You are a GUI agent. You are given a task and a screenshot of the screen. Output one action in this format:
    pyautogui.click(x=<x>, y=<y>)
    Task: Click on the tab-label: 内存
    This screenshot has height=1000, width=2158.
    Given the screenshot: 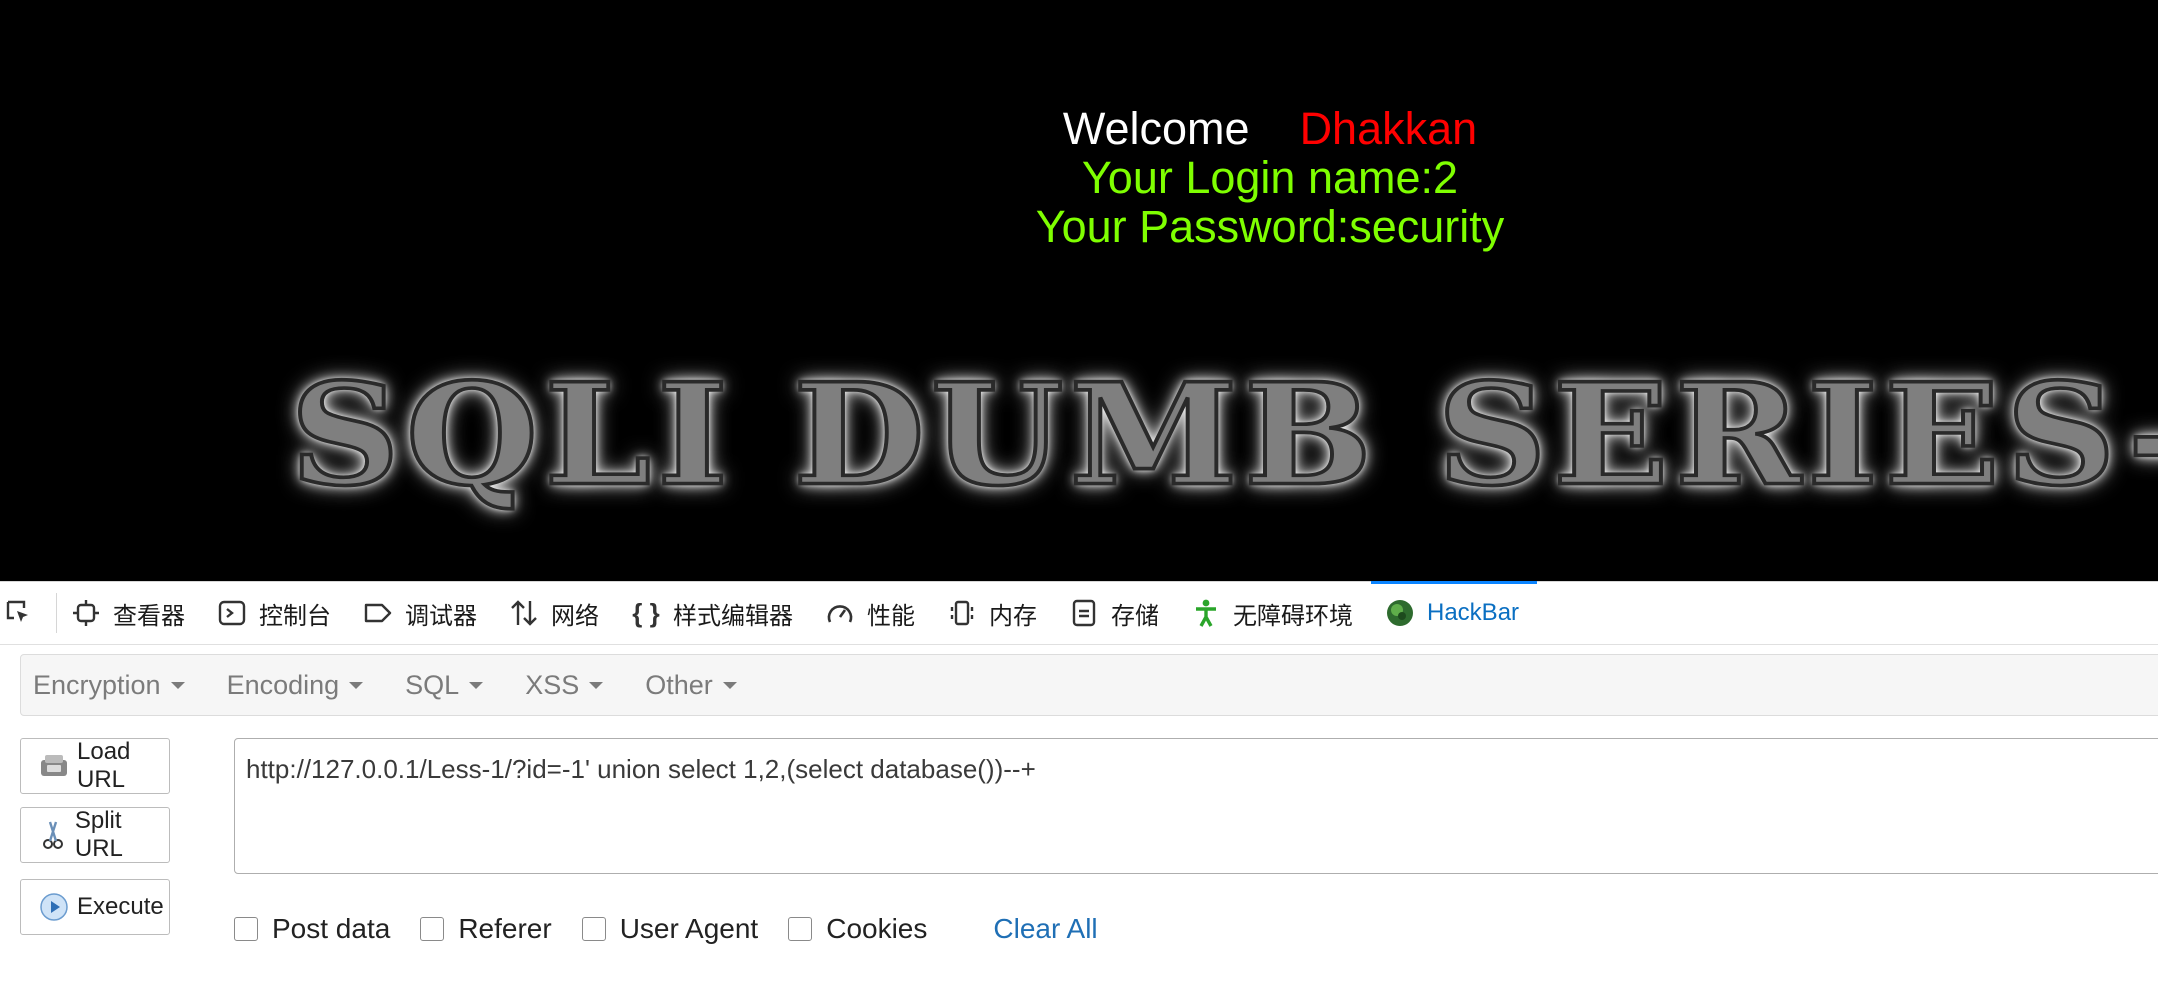 What is the action you would take?
    pyautogui.click(x=1013, y=616)
    